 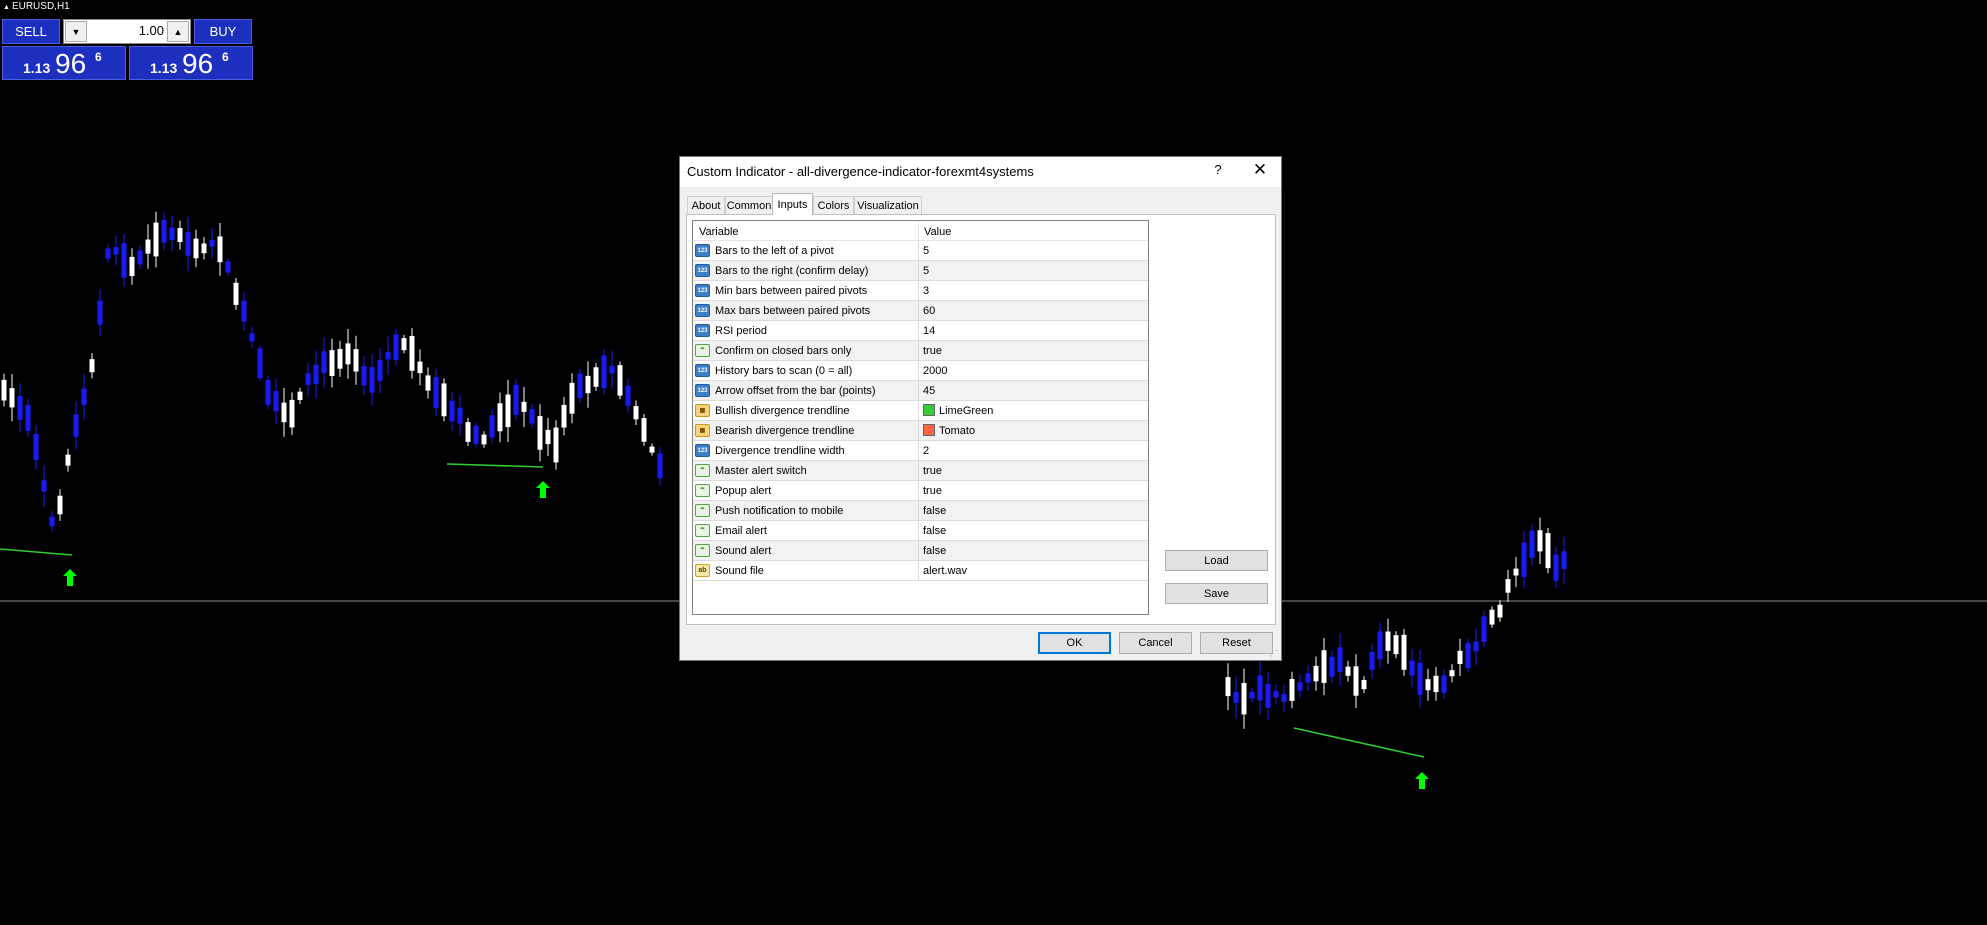 I want to click on chevron-up-icon: ▲, so click(x=178, y=31).